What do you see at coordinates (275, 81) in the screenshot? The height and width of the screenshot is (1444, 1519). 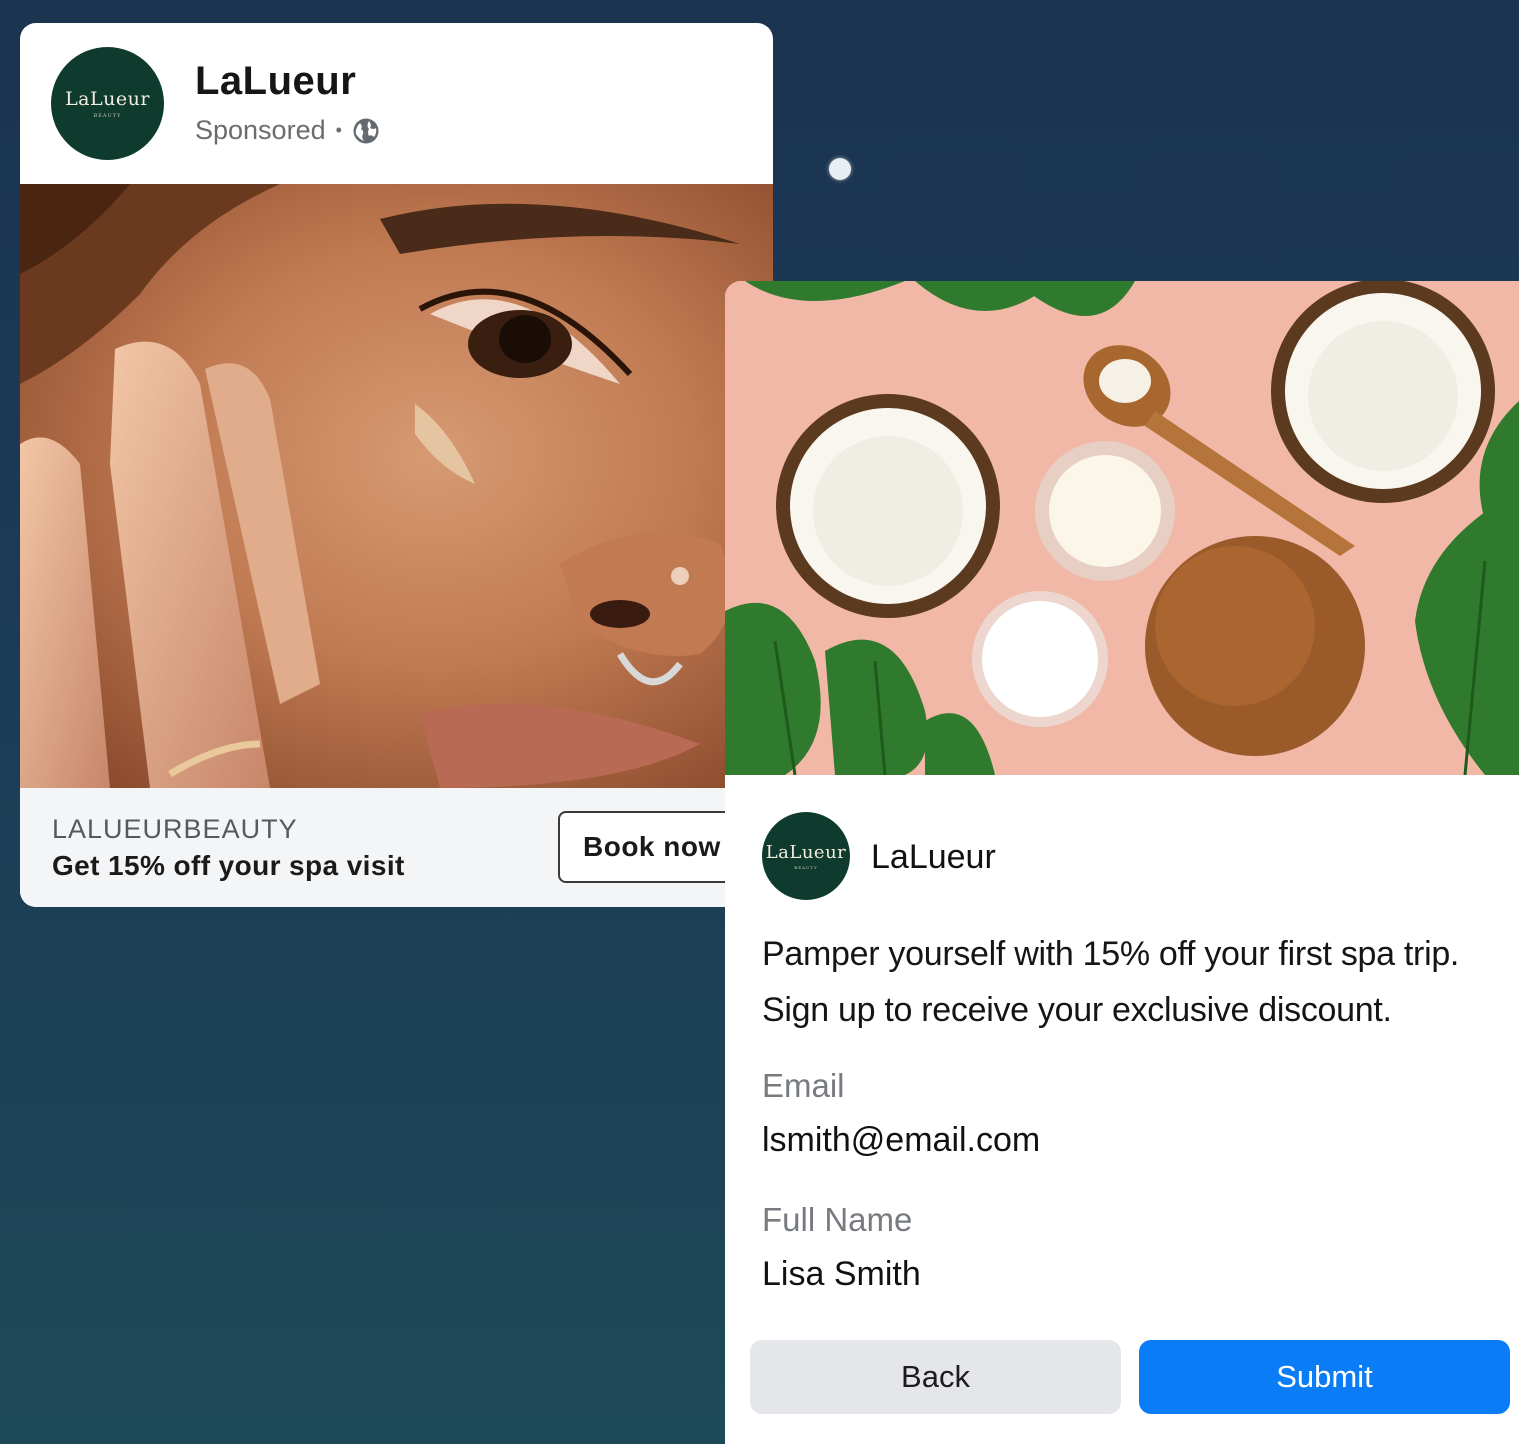 I see `ad-brand-name: LaLueur` at bounding box center [275, 81].